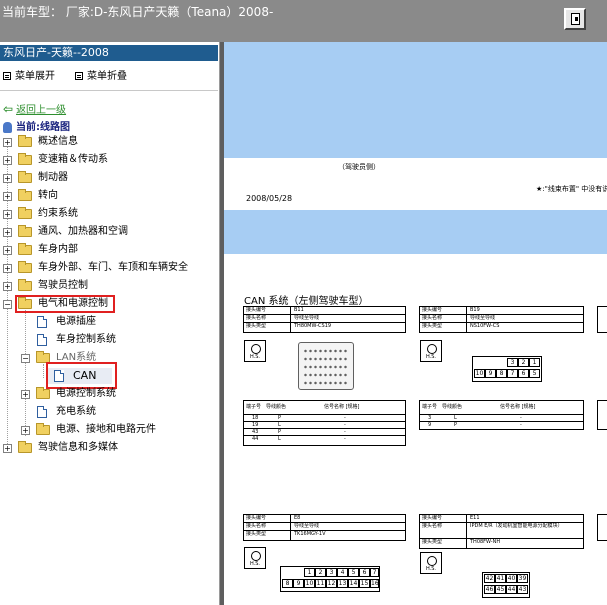 The height and width of the screenshot is (605, 607). Describe the element at coordinates (107, 76) in the screenshot. I see `collapse-all-label: 菜单折叠` at that location.